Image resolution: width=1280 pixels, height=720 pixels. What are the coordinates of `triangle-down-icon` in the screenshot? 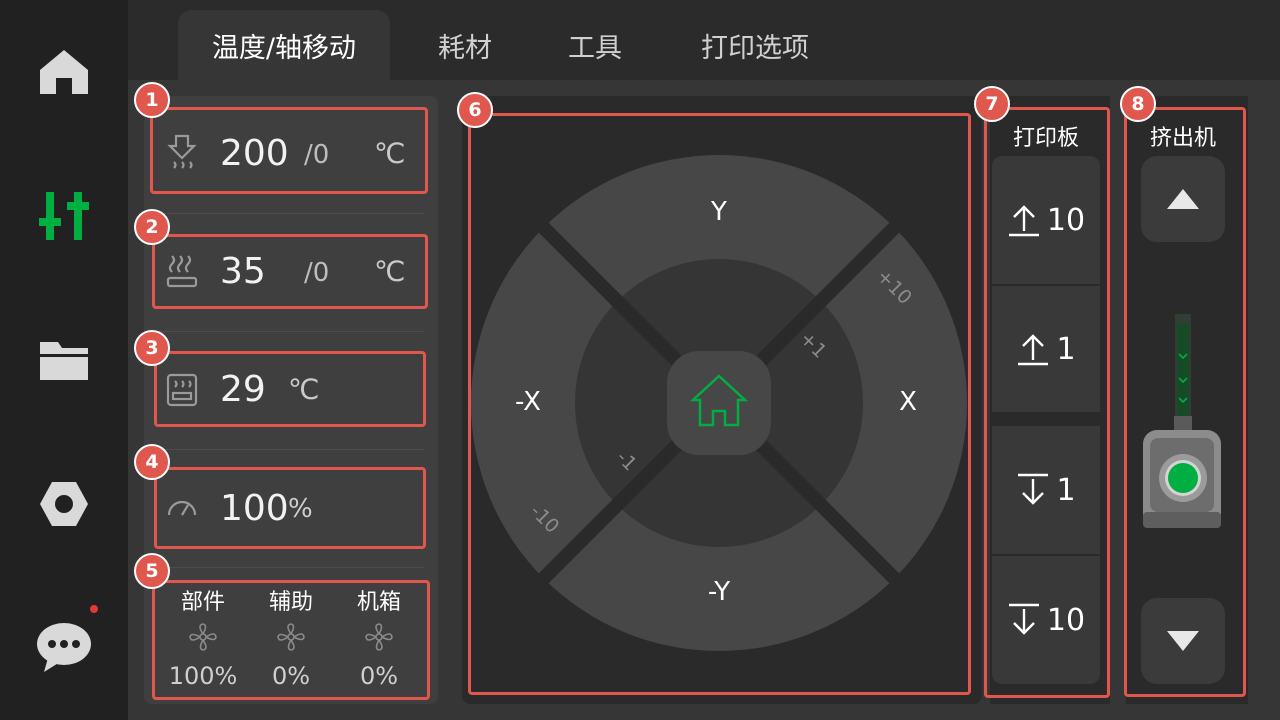 It's located at (1183, 641).